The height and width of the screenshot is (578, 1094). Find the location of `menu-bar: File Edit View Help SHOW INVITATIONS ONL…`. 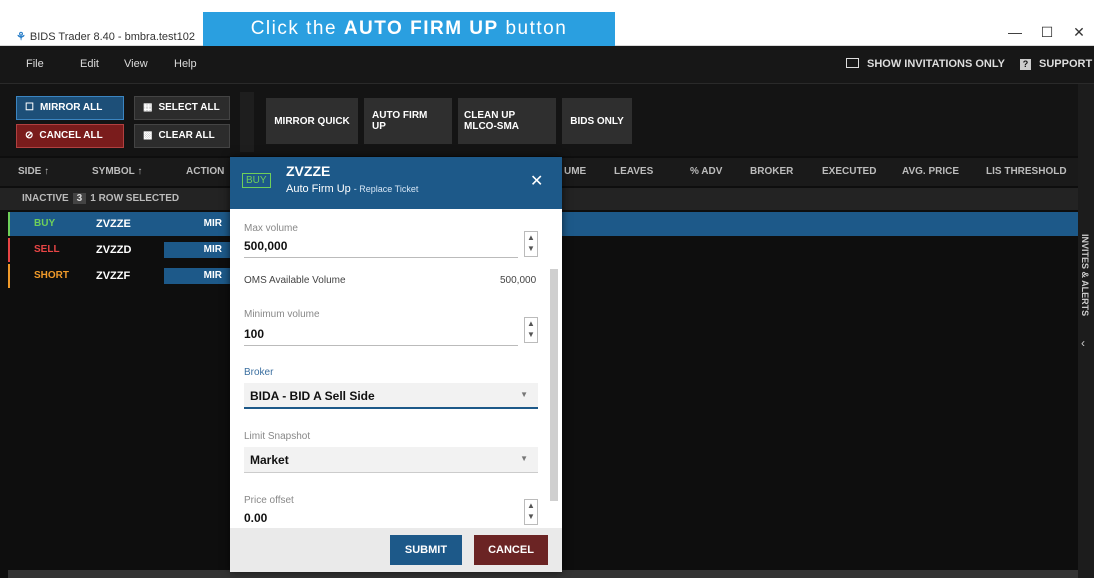

menu-bar: File Edit View Help SHOW INVITATIONS ONL… is located at coordinates (547, 65).